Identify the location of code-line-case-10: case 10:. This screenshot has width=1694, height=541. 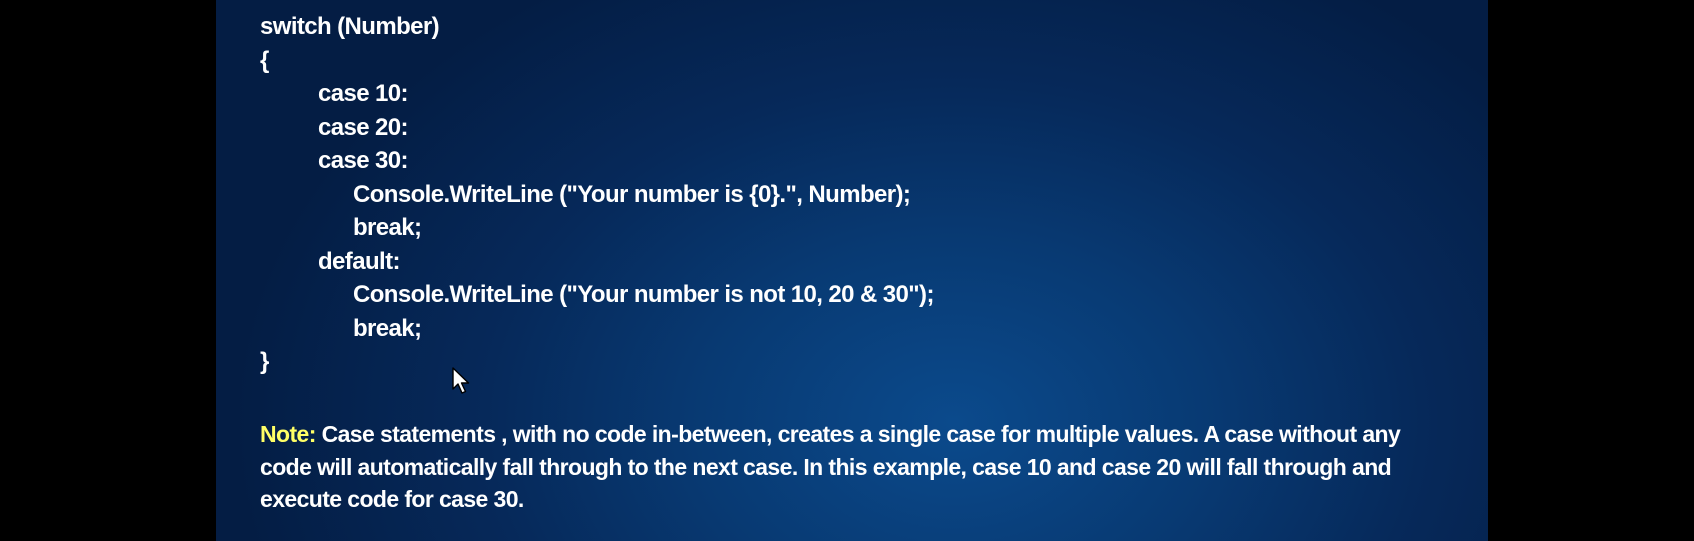
(363, 93).